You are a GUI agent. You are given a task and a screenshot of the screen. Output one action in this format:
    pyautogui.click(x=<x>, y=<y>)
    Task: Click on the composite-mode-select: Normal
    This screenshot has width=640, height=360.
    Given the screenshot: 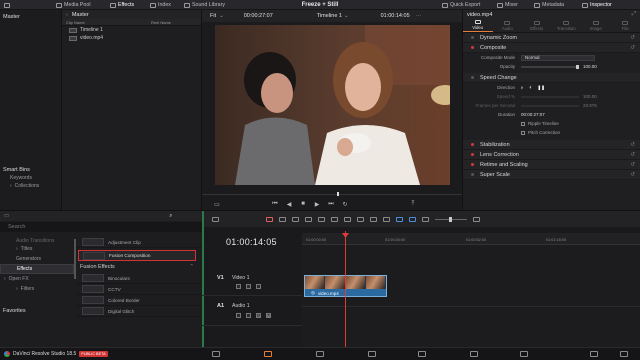 What is the action you would take?
    pyautogui.click(x=558, y=57)
    